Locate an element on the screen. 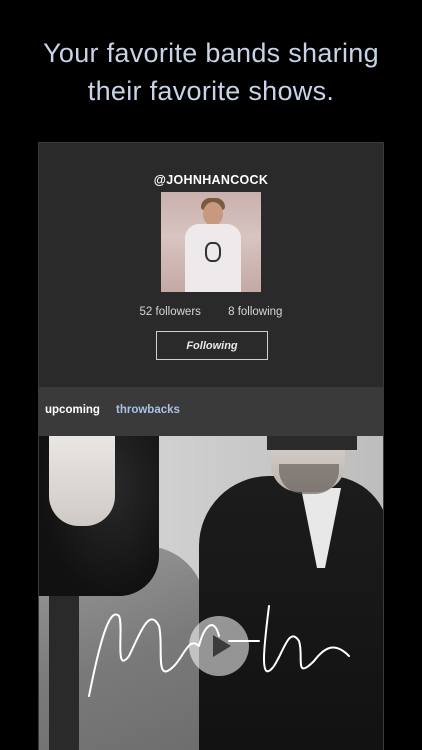  headline-line-2: their favorite shows. is located at coordinates (211, 91).